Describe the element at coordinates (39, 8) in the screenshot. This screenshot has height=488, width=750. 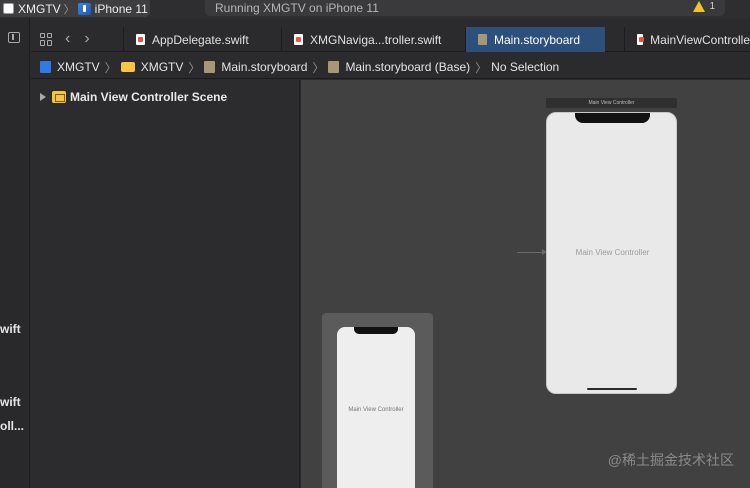
I see `scheme-project-label: XMGTV` at that location.